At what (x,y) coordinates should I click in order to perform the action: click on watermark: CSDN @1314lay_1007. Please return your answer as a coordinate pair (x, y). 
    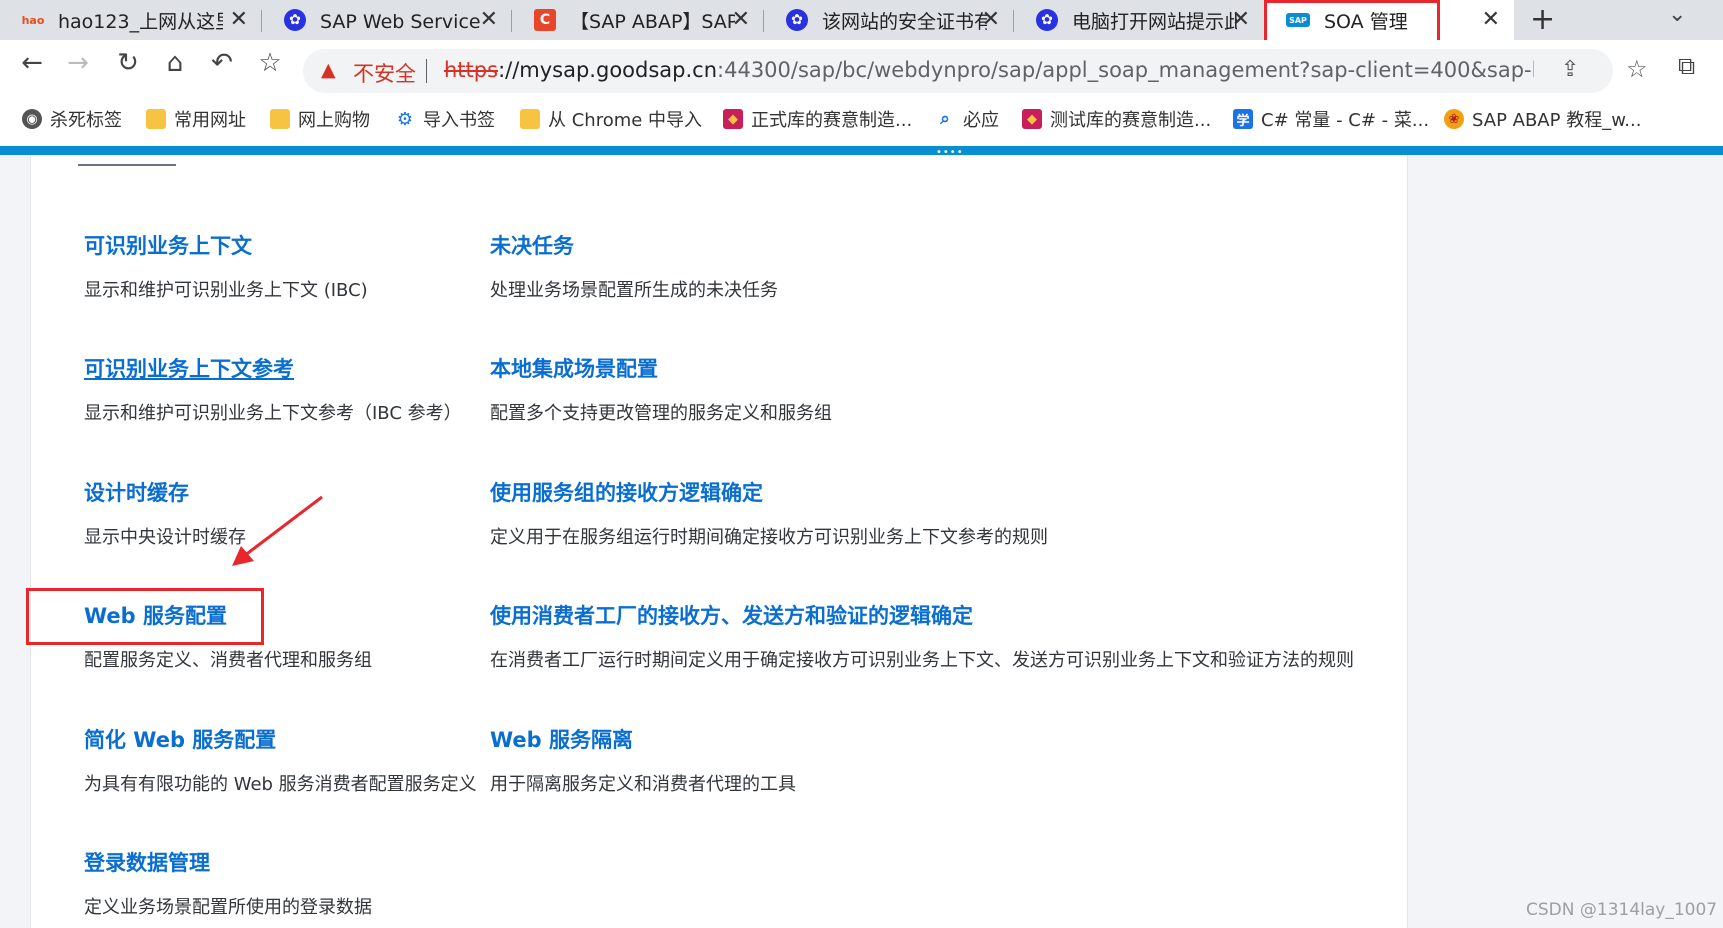
    Looking at the image, I should click on (1622, 910).